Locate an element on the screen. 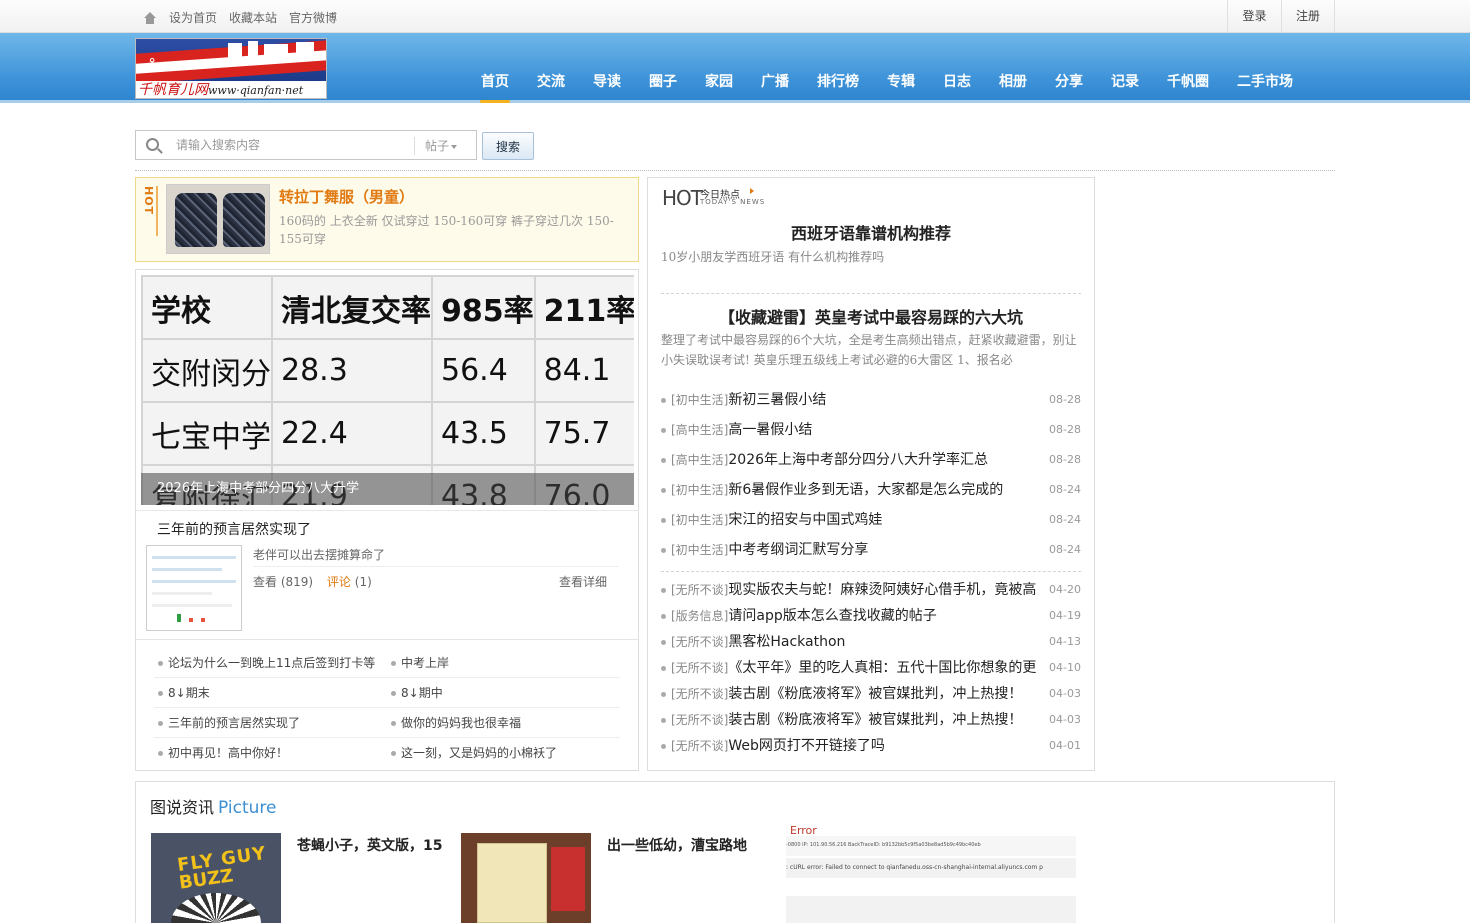 This screenshot has width=1470, height=923. list-item-label: 做你的妈妈我也很幸福 is located at coordinates (461, 723).